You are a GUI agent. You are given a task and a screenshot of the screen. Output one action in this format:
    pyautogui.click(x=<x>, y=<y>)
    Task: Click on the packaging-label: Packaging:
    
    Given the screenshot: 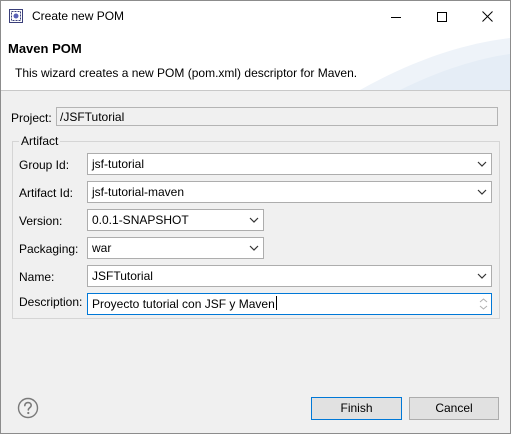 What is the action you would take?
    pyautogui.click(x=49, y=249)
    